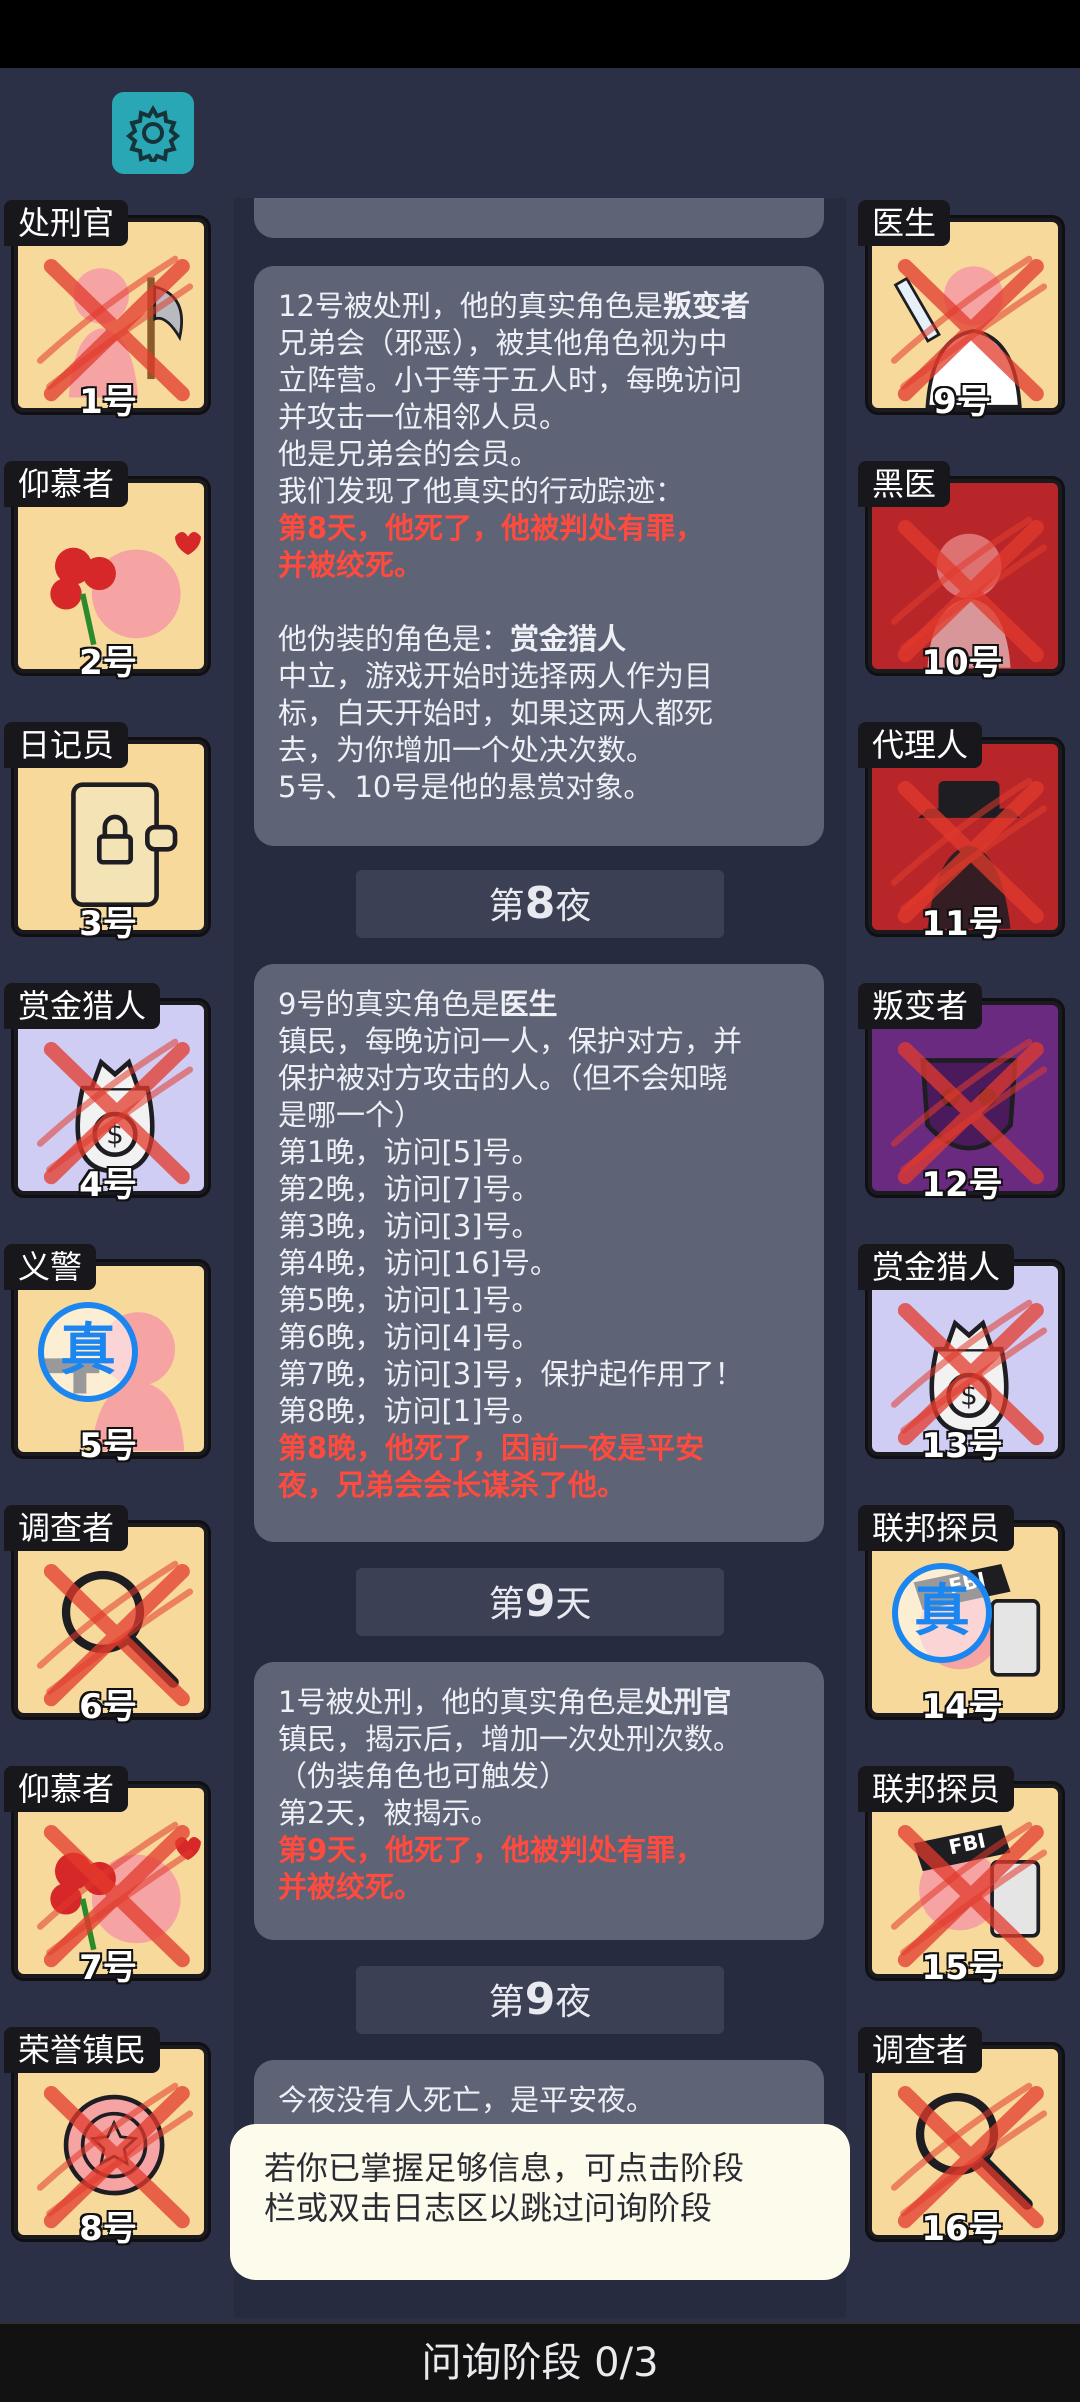 The height and width of the screenshot is (2402, 1080). Describe the element at coordinates (962, 1094) in the screenshot. I see `player-tile-12: 叛变者 12号` at that location.